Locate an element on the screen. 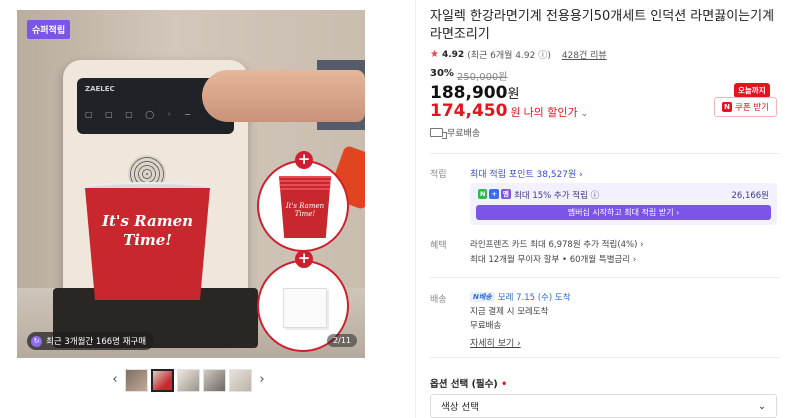 This screenshot has width=800, height=418. zoom-cups-detail: It's Ramen Time! is located at coordinates (303, 206).